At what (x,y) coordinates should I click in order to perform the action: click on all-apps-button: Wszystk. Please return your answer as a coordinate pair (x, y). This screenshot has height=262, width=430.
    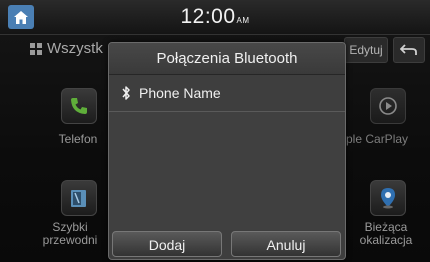
    Looking at the image, I should click on (66, 48).